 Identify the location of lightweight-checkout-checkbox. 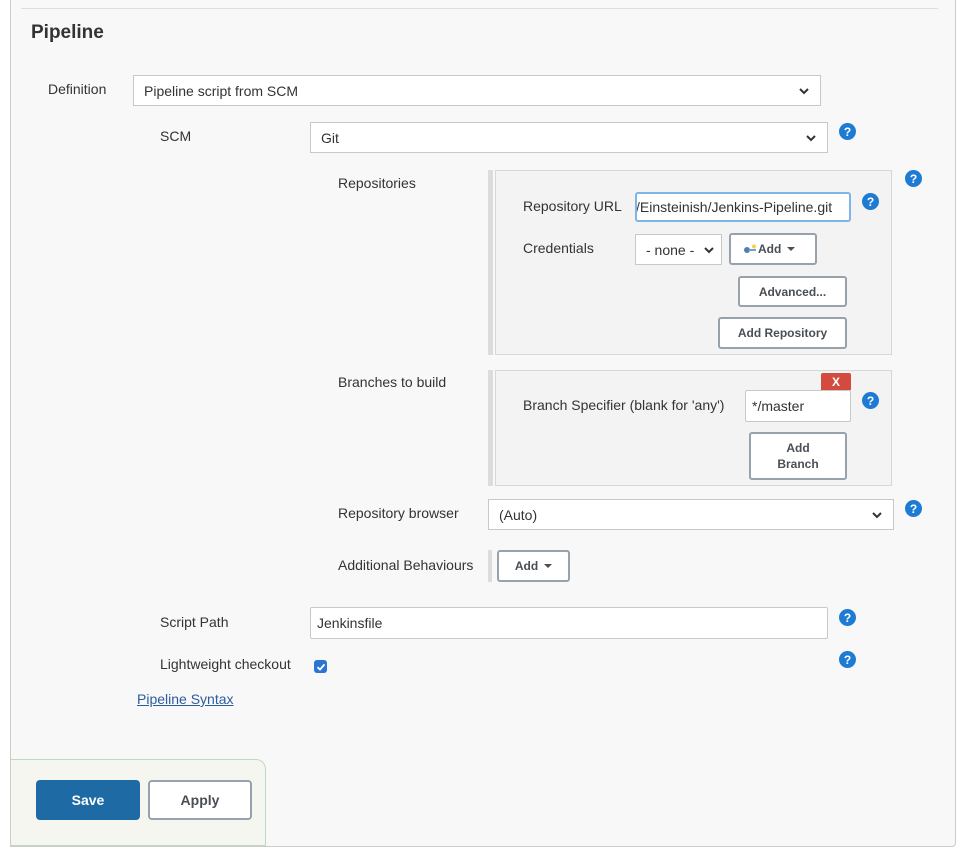
(320, 666).